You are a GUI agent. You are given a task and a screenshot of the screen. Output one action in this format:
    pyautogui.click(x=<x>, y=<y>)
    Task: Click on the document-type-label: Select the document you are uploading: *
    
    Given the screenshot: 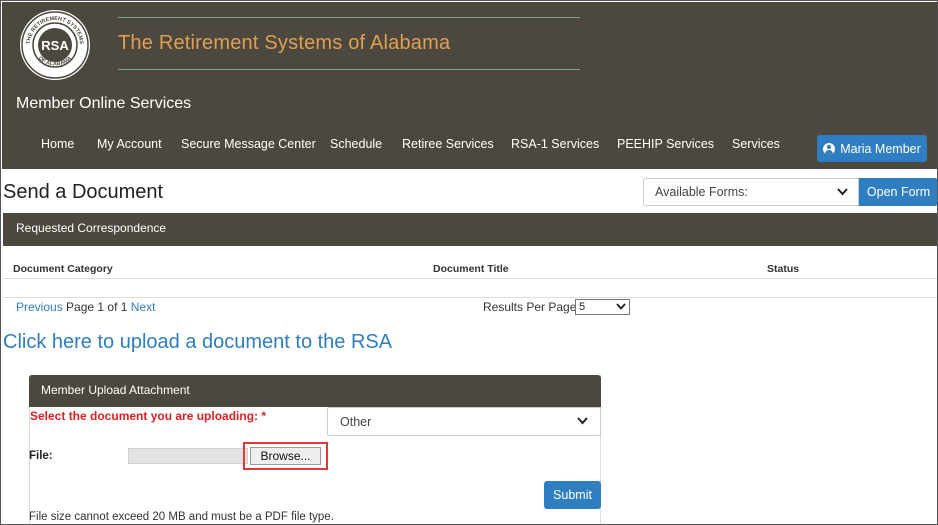 What is the action you would take?
    pyautogui.click(x=148, y=416)
    